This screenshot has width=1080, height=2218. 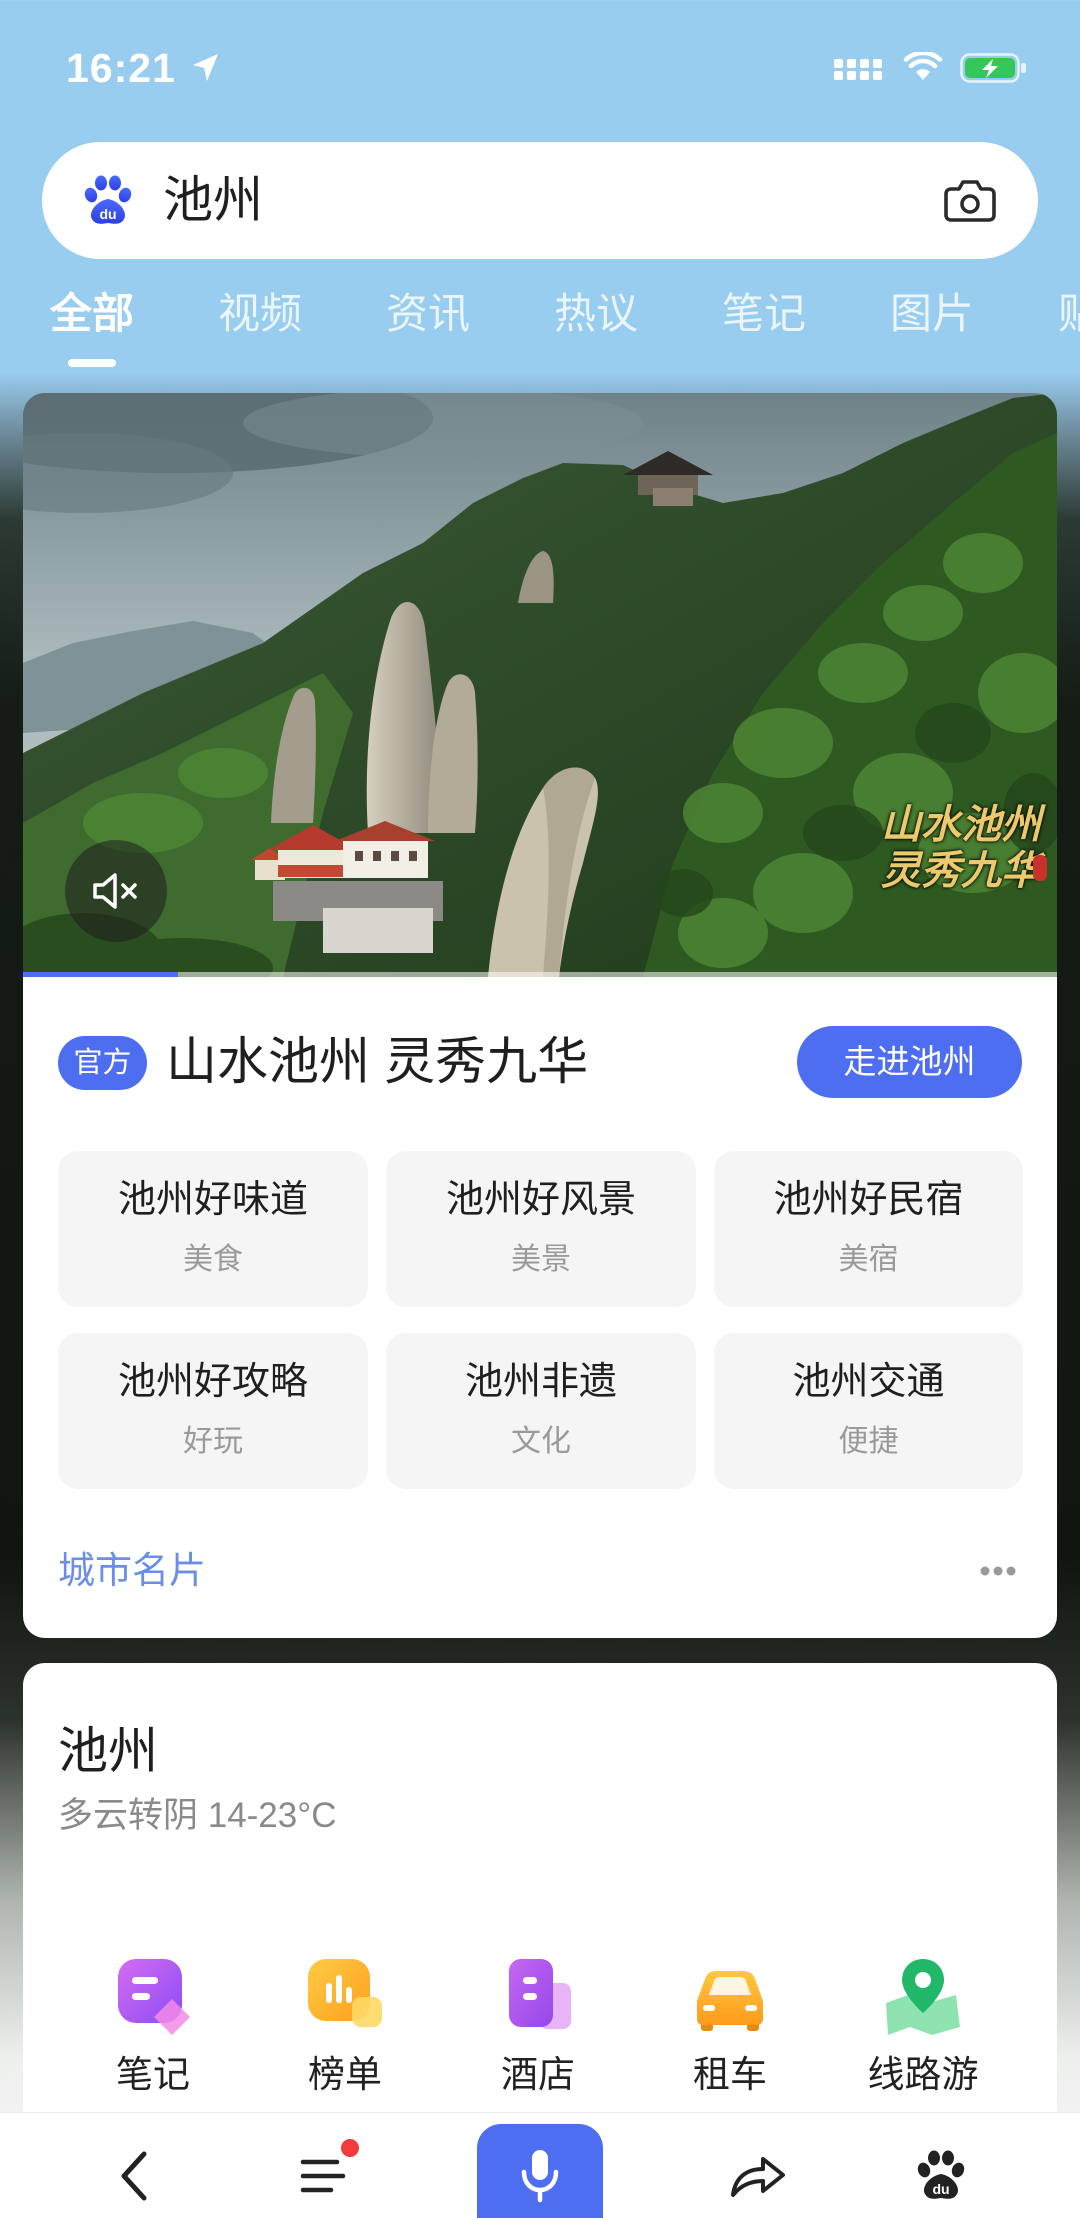 What do you see at coordinates (540, 1994) in the screenshot?
I see `hotel-icon` at bounding box center [540, 1994].